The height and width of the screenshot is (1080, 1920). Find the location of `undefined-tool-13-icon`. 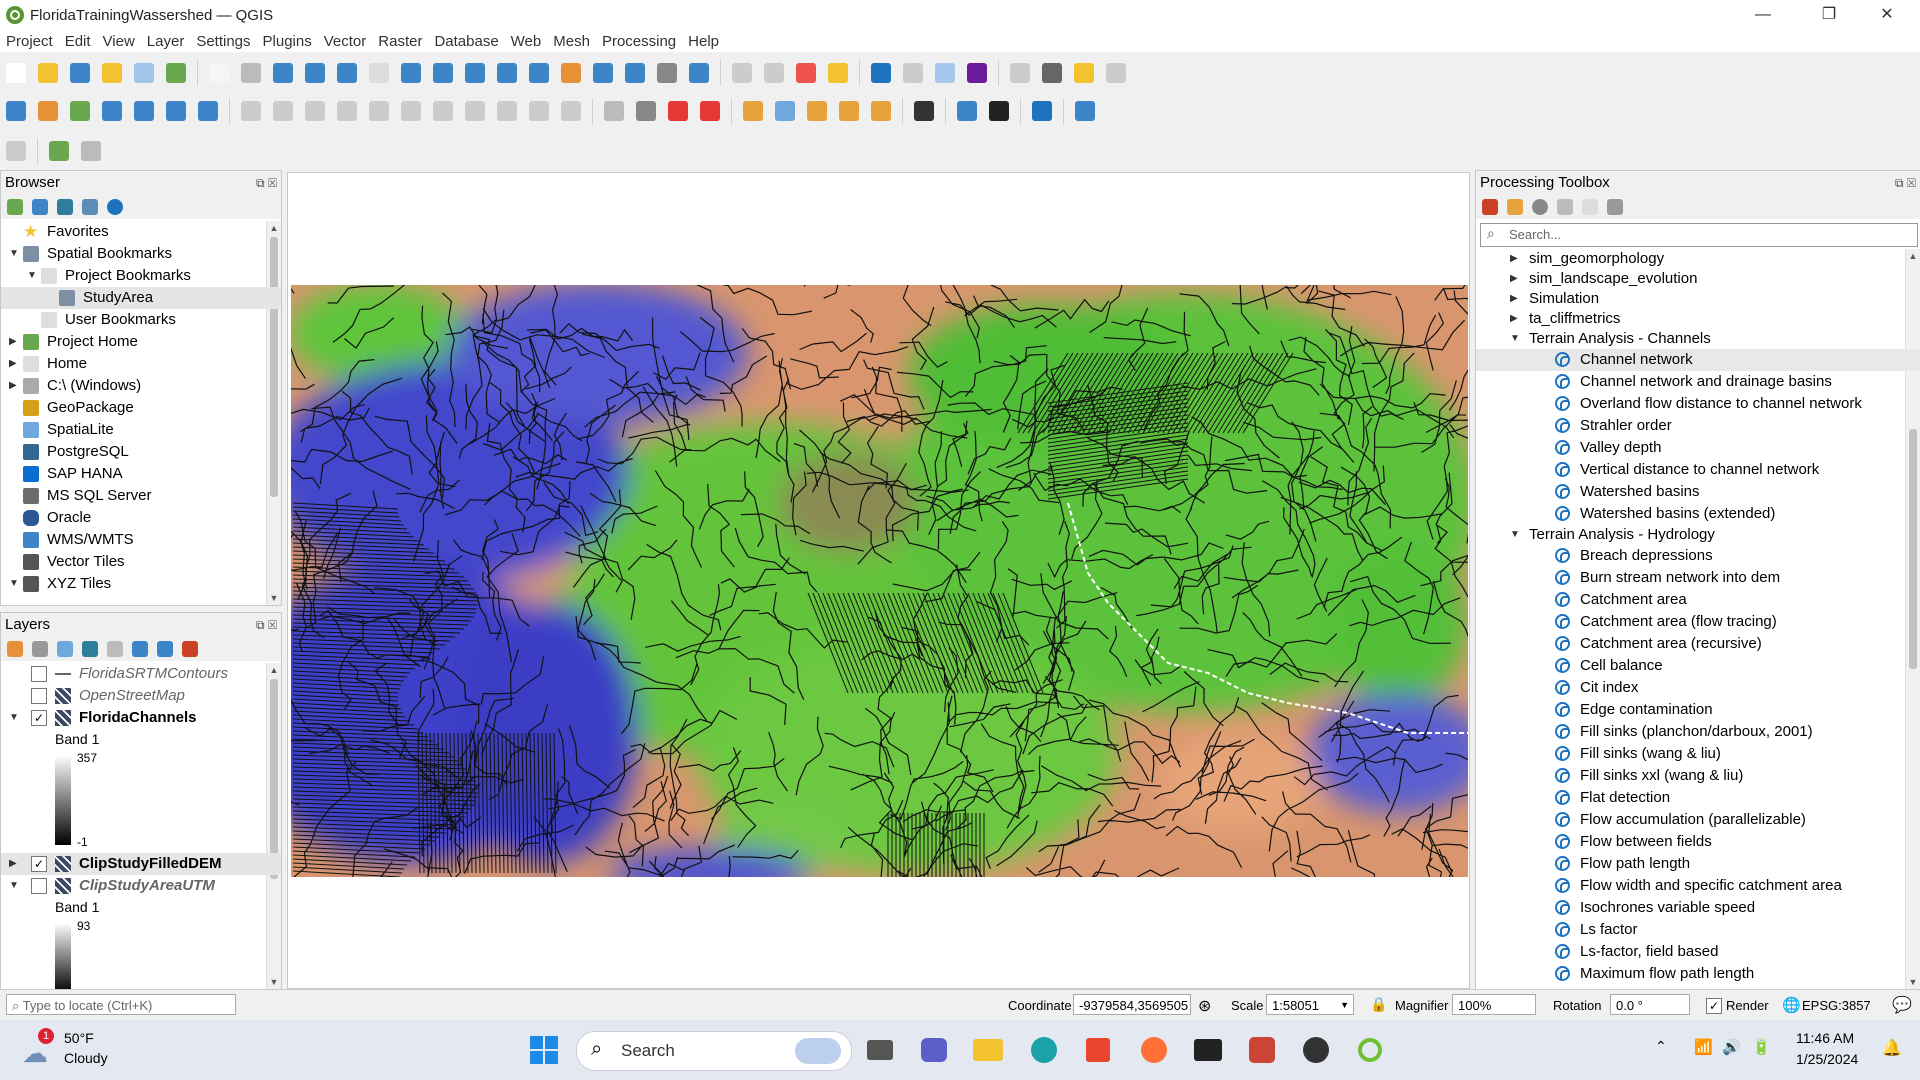

undefined-tool-13-icon is located at coordinates (411, 111).